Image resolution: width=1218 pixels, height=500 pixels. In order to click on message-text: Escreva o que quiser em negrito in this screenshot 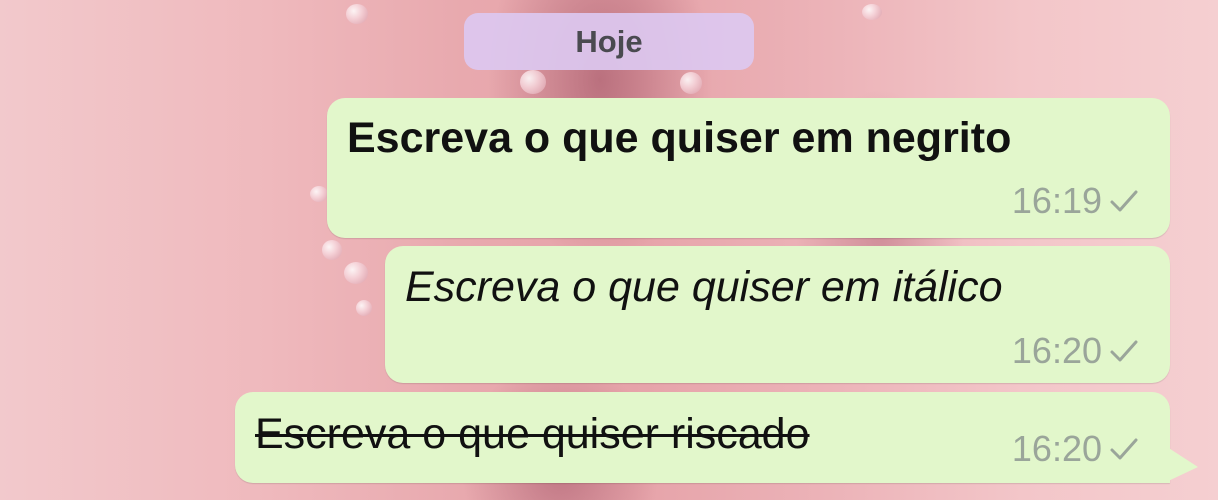, I will do `click(679, 138)`.